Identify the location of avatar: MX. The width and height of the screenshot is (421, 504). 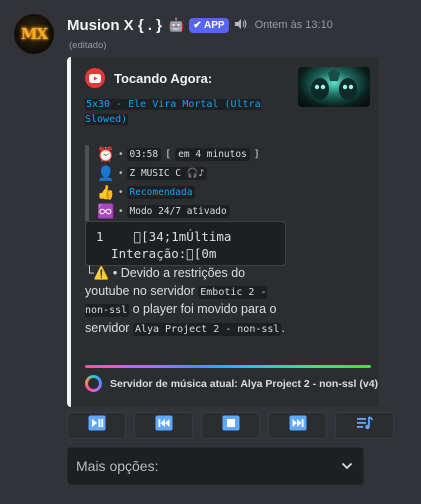
(34, 34).